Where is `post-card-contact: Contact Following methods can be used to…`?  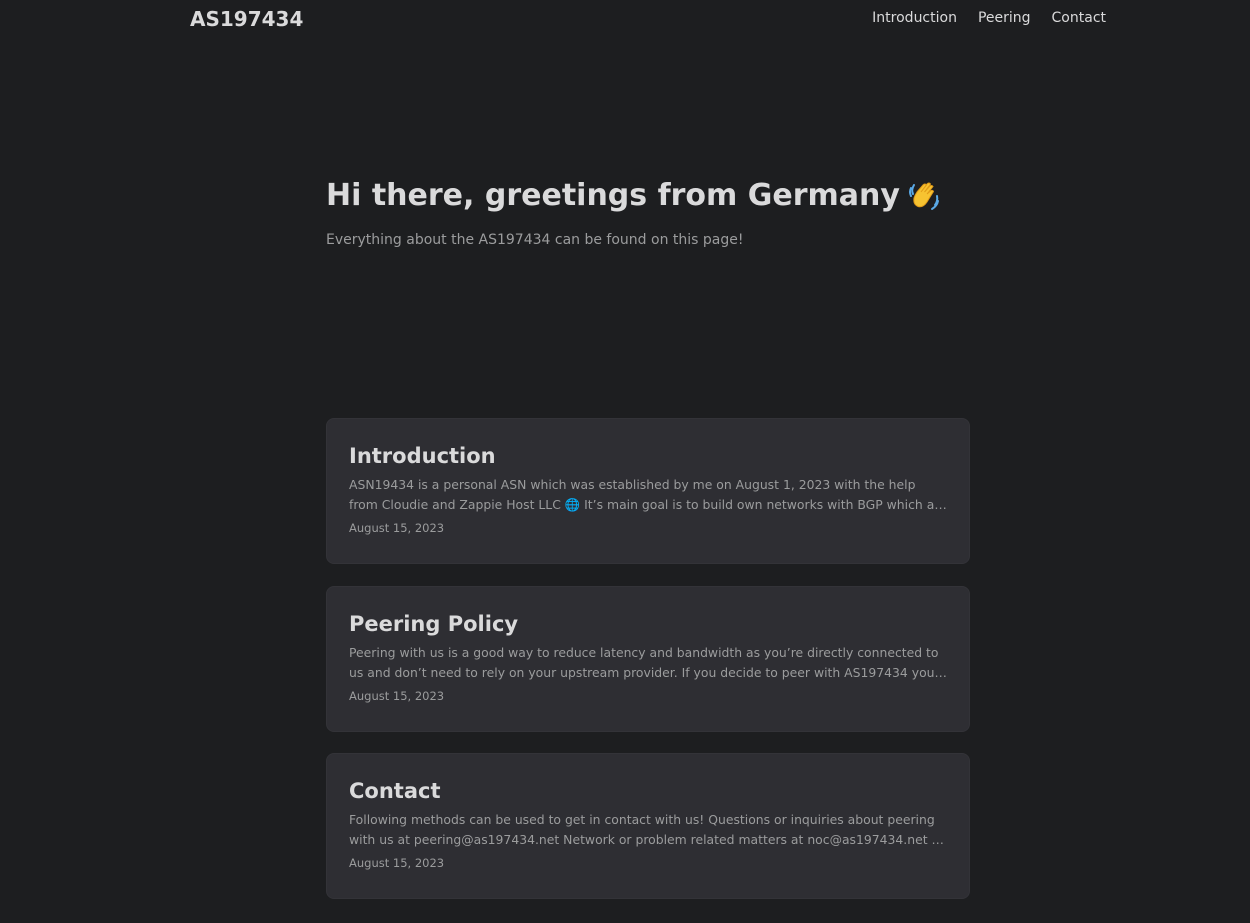 post-card-contact: Contact Following methods can be used to… is located at coordinates (648, 826).